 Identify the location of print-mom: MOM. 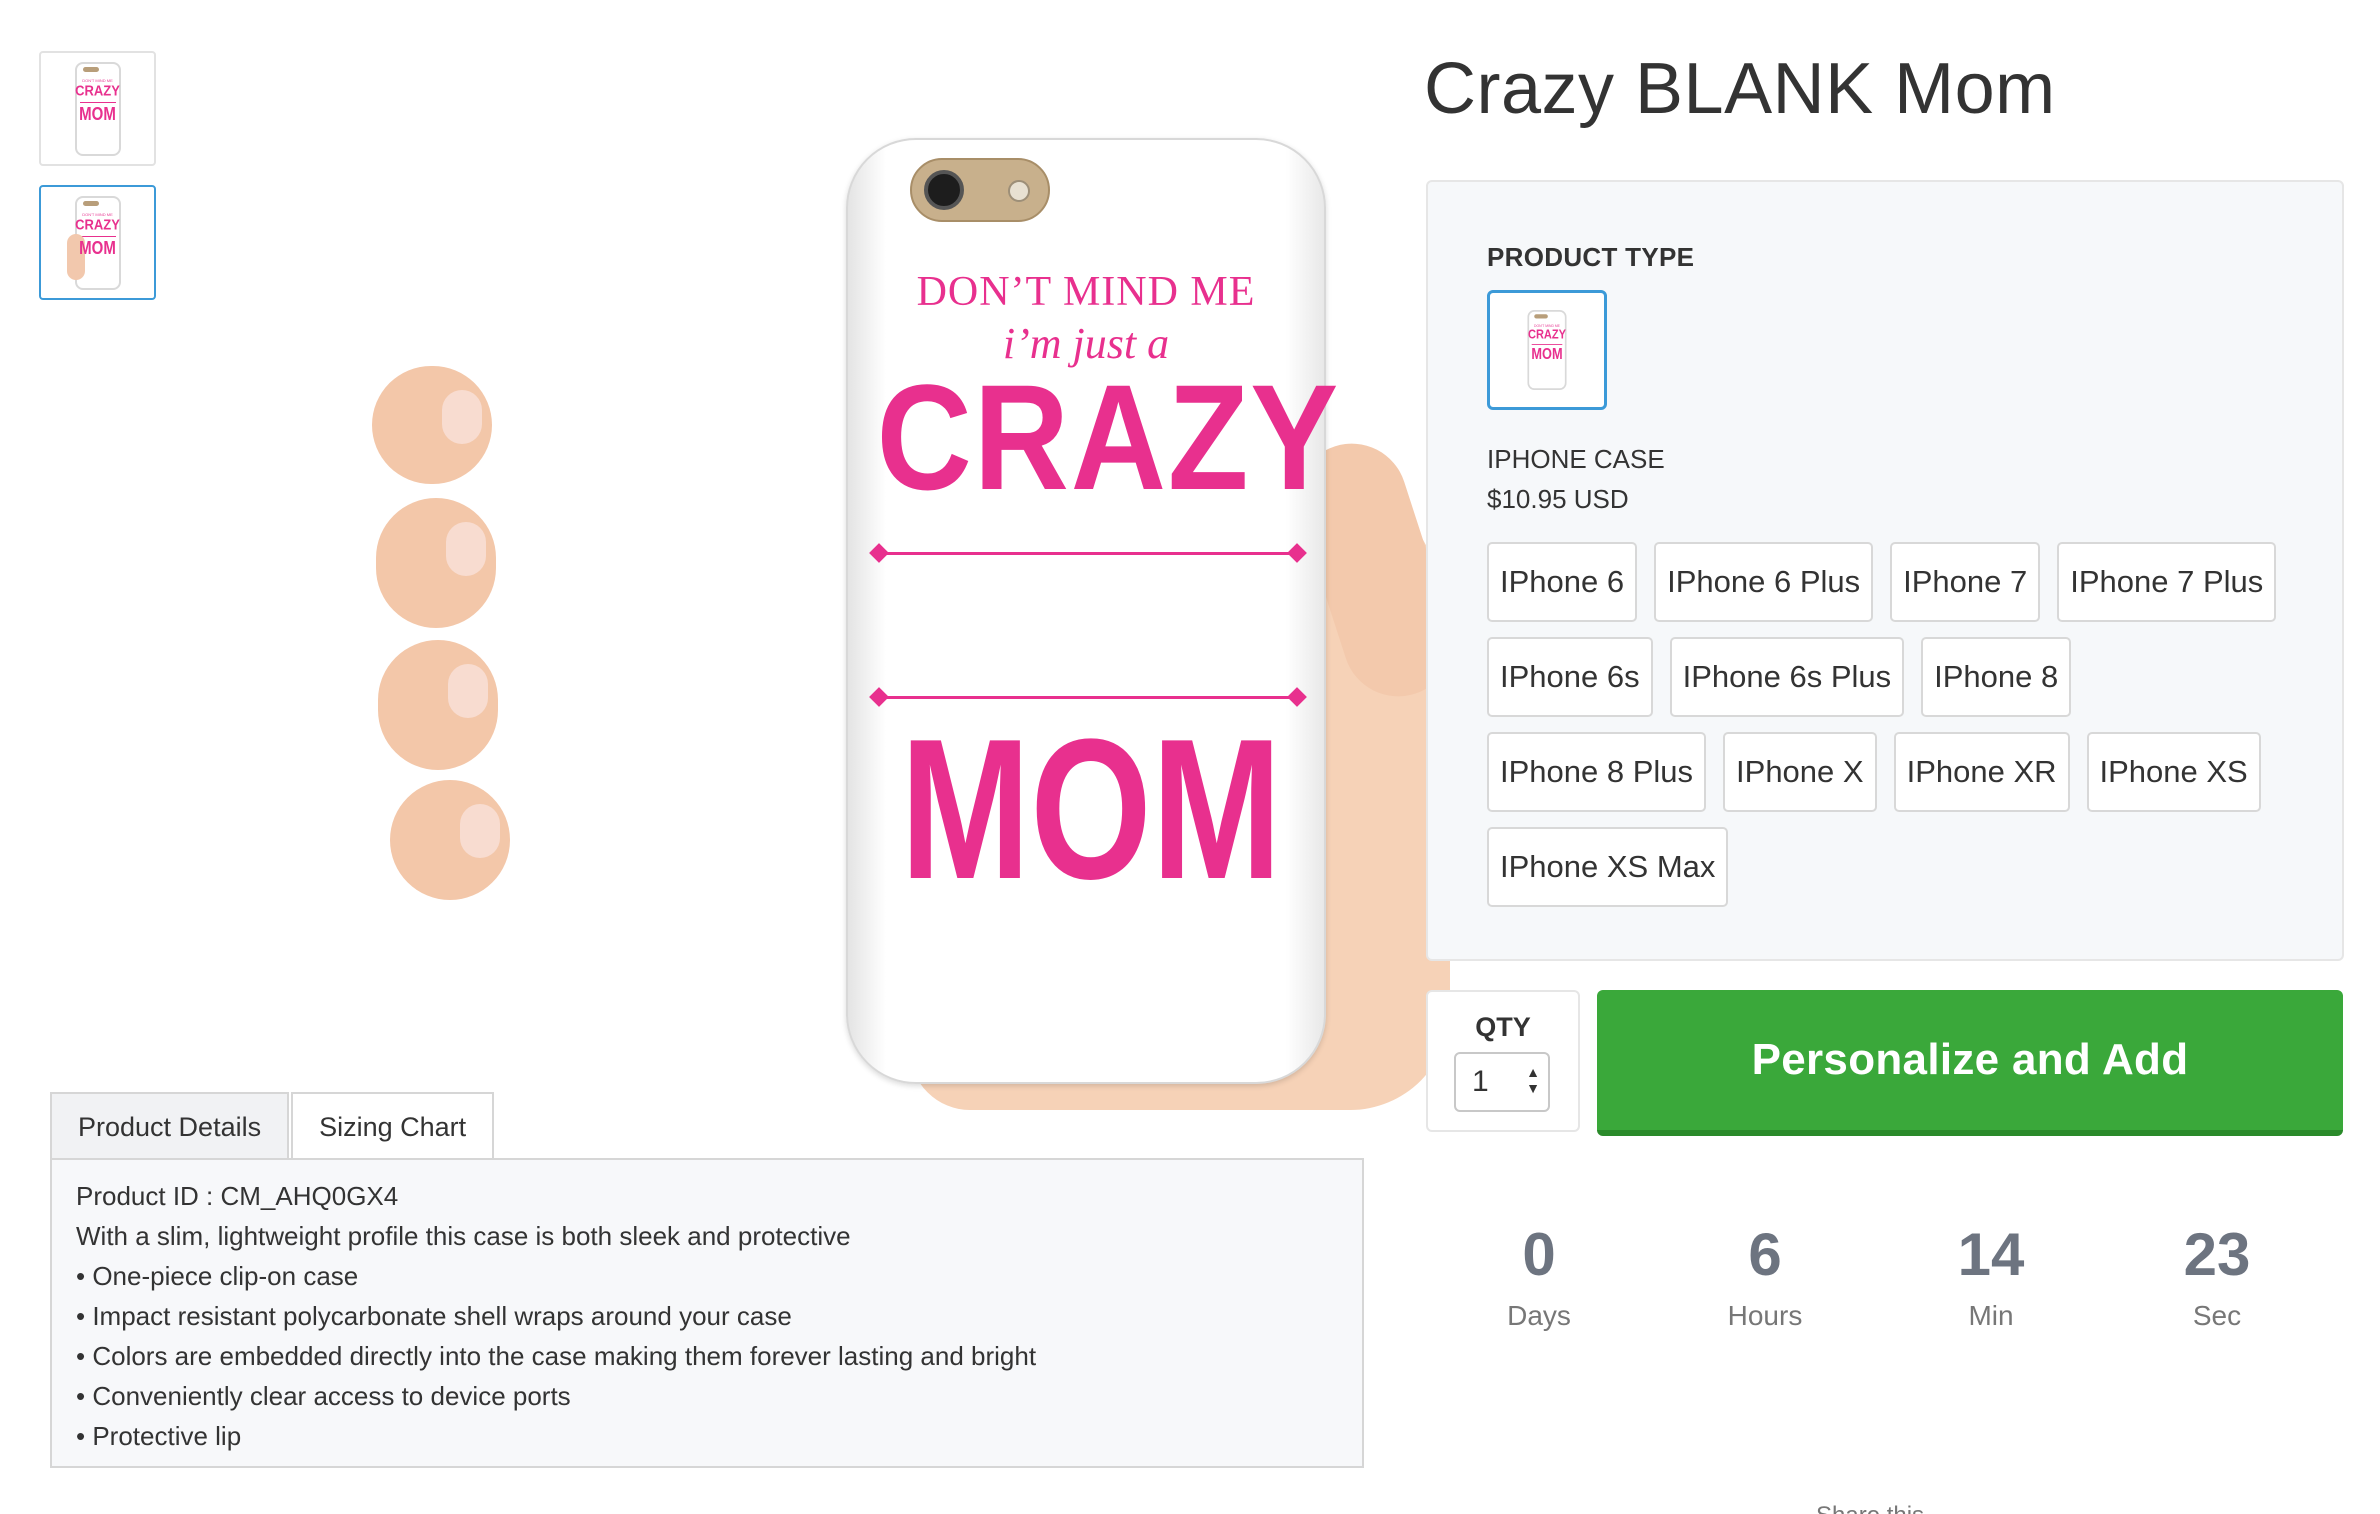
(1091, 809).